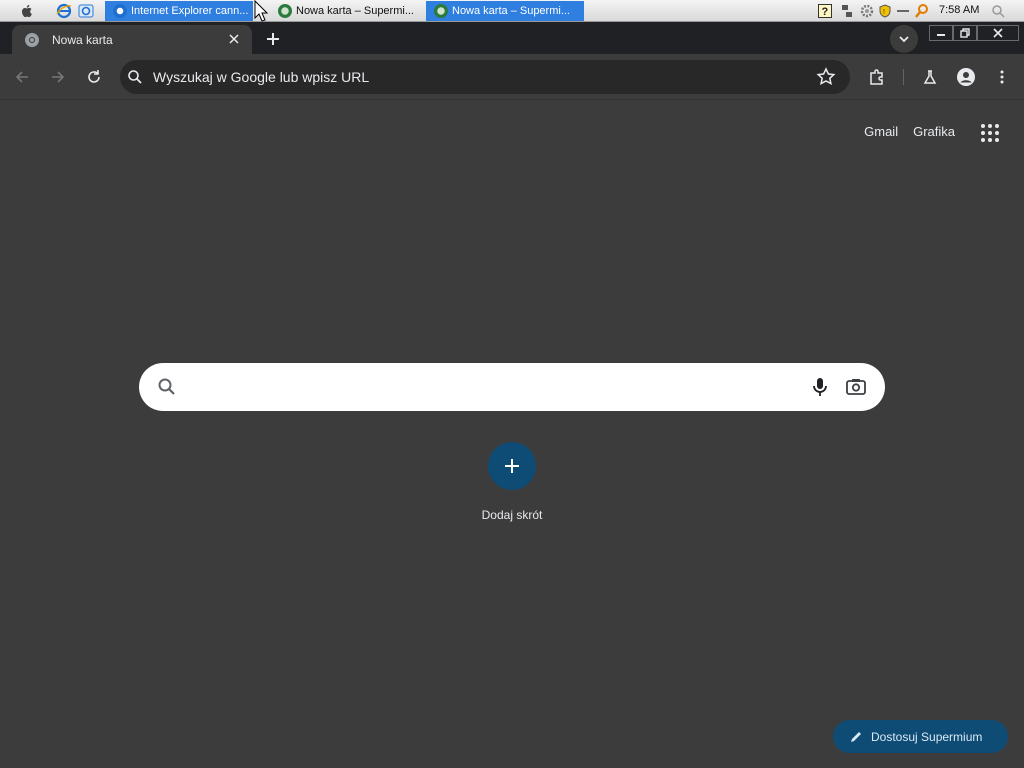  I want to click on reload-icon, so click(94, 76).